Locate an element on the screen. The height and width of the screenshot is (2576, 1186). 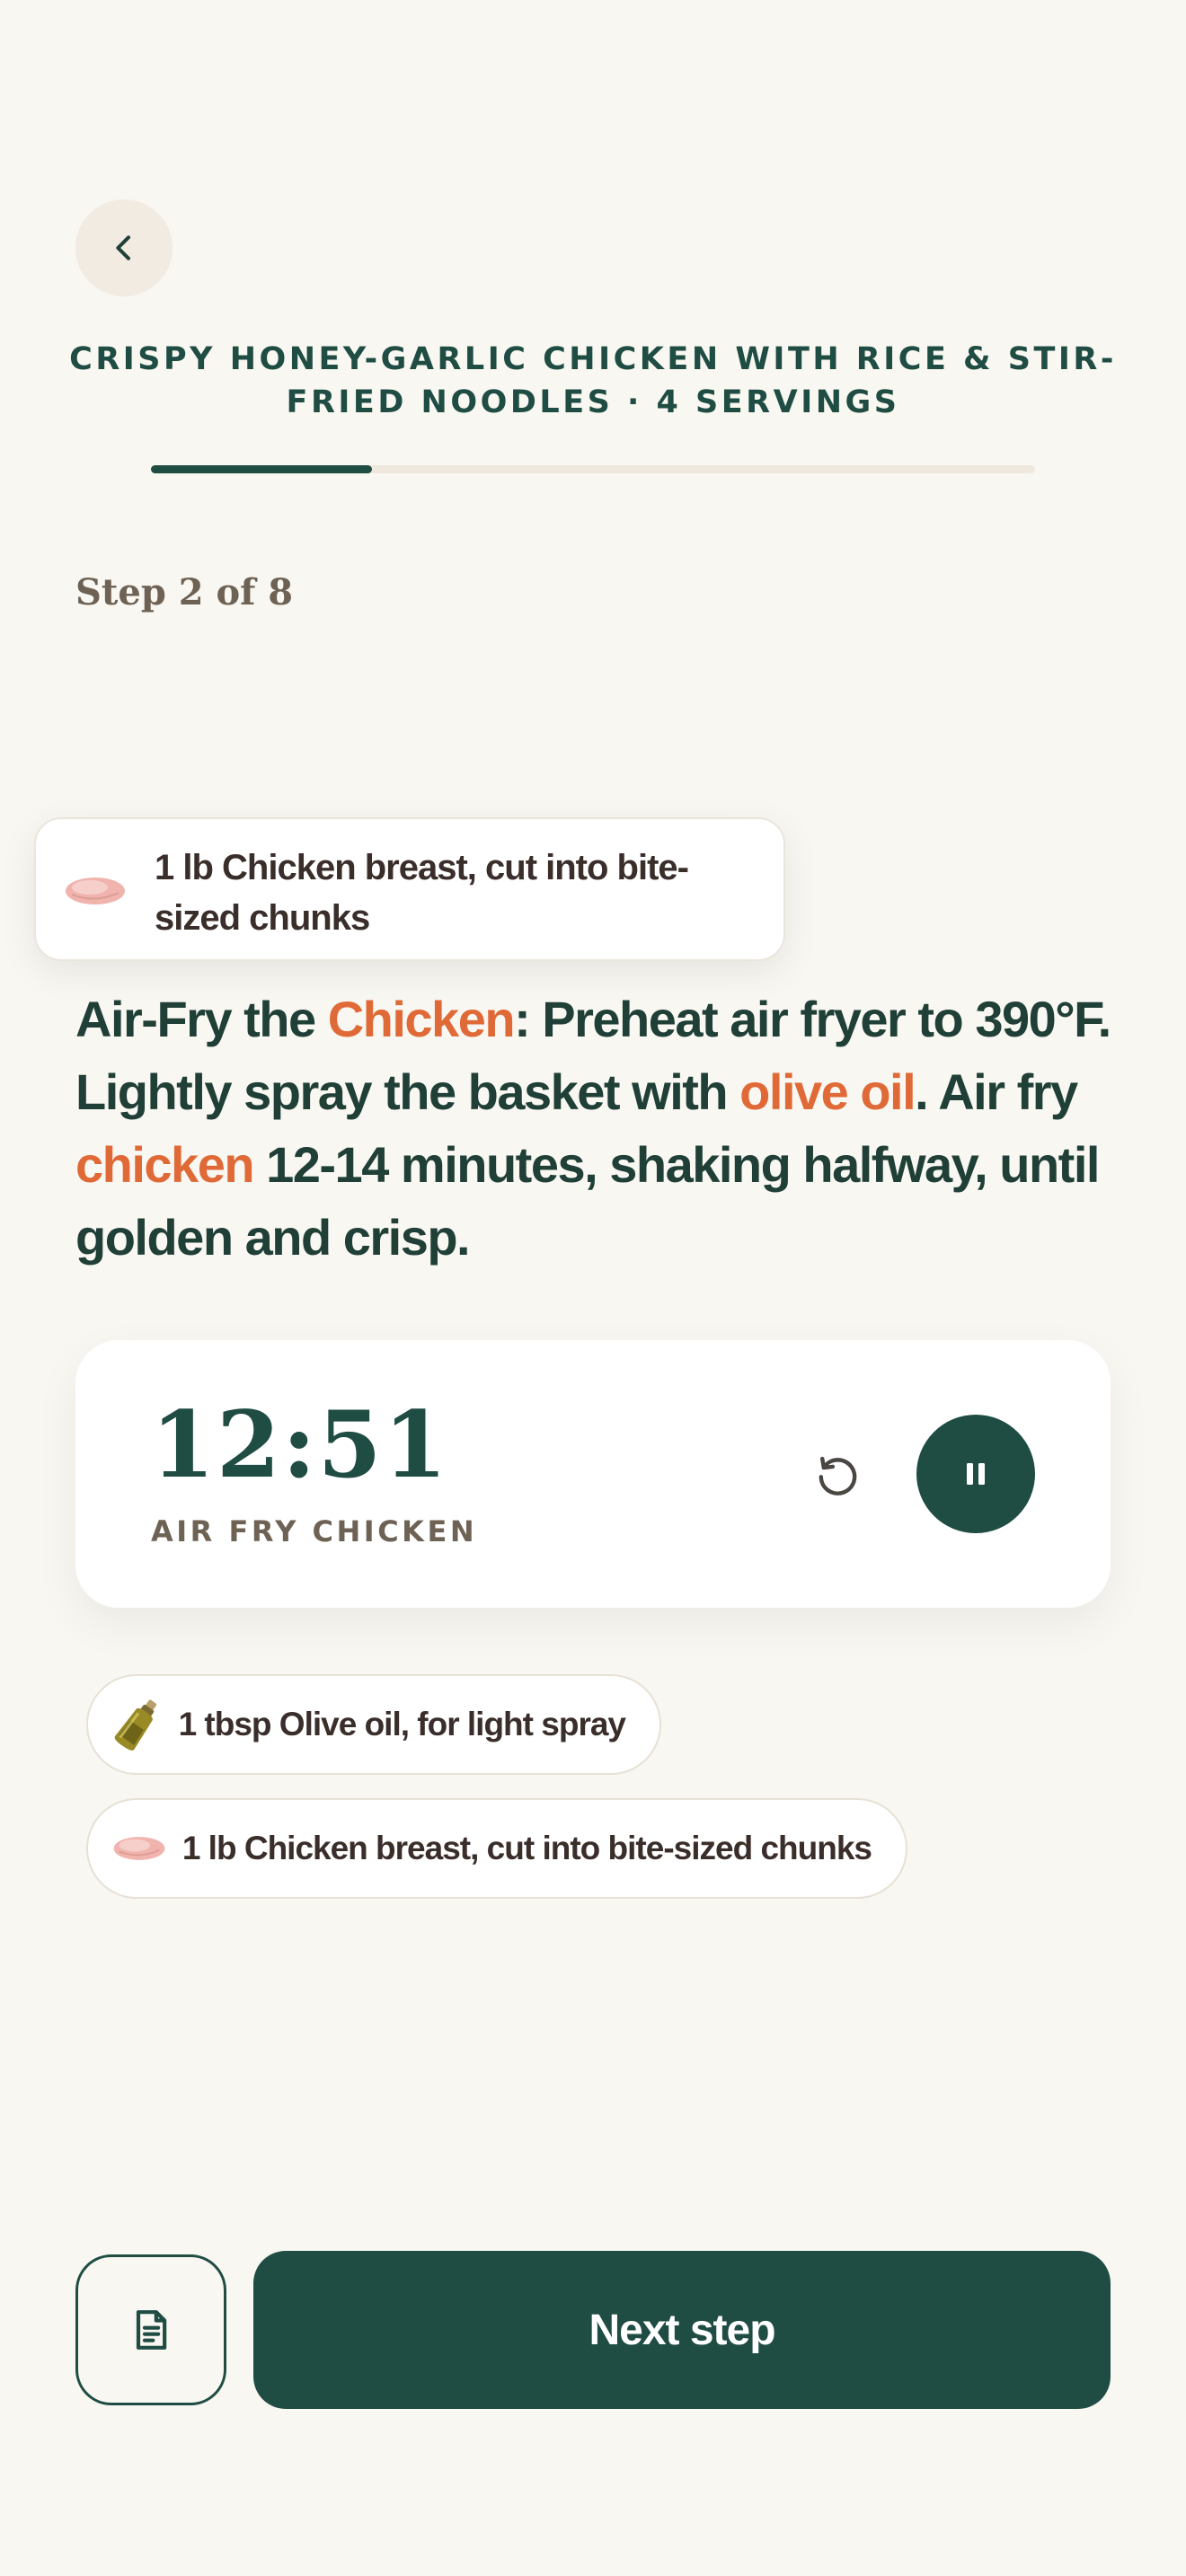
pause-icon is located at coordinates (976, 1474).